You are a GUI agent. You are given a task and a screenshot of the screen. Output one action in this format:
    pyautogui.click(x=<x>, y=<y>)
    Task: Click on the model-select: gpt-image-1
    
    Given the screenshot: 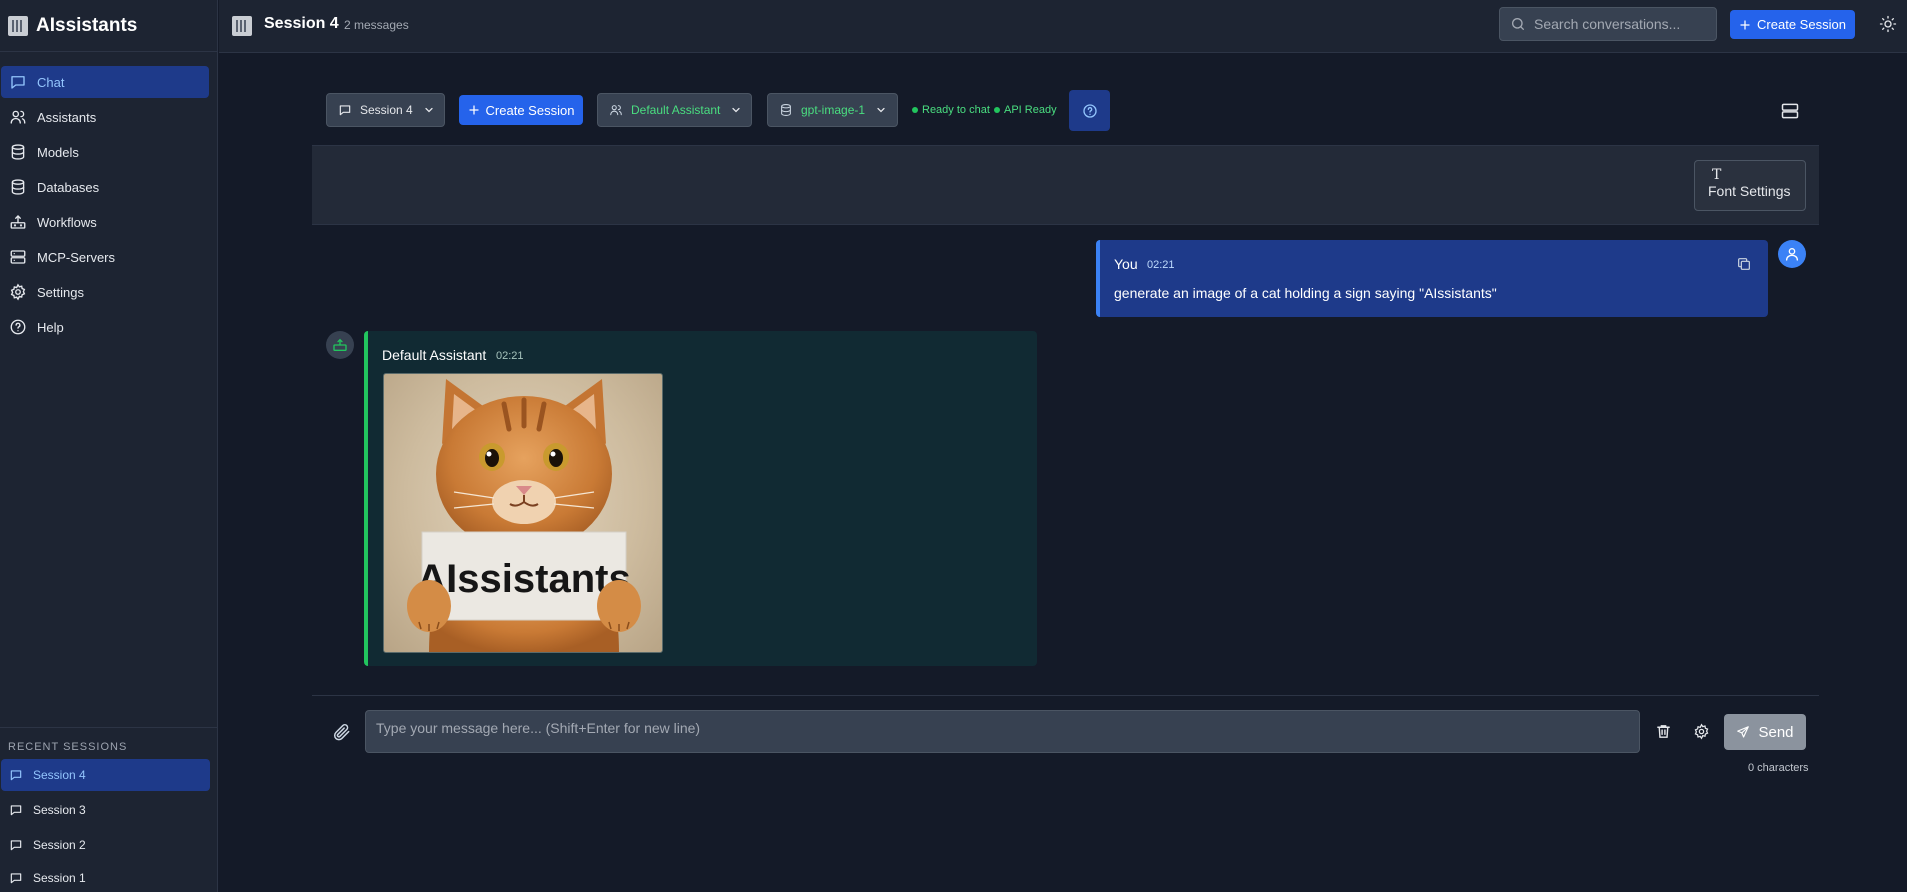 What is the action you would take?
    pyautogui.click(x=832, y=110)
    